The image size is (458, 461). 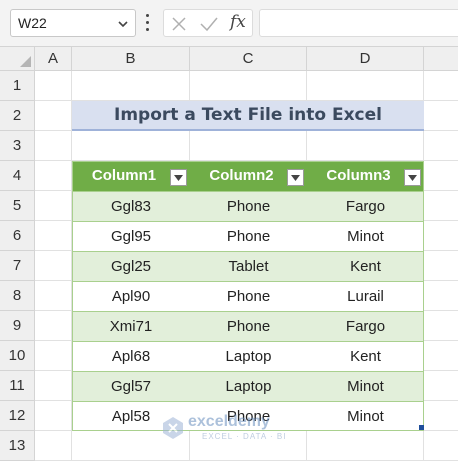 What do you see at coordinates (131, 206) in the screenshot?
I see `table-cell: Ggl83` at bounding box center [131, 206].